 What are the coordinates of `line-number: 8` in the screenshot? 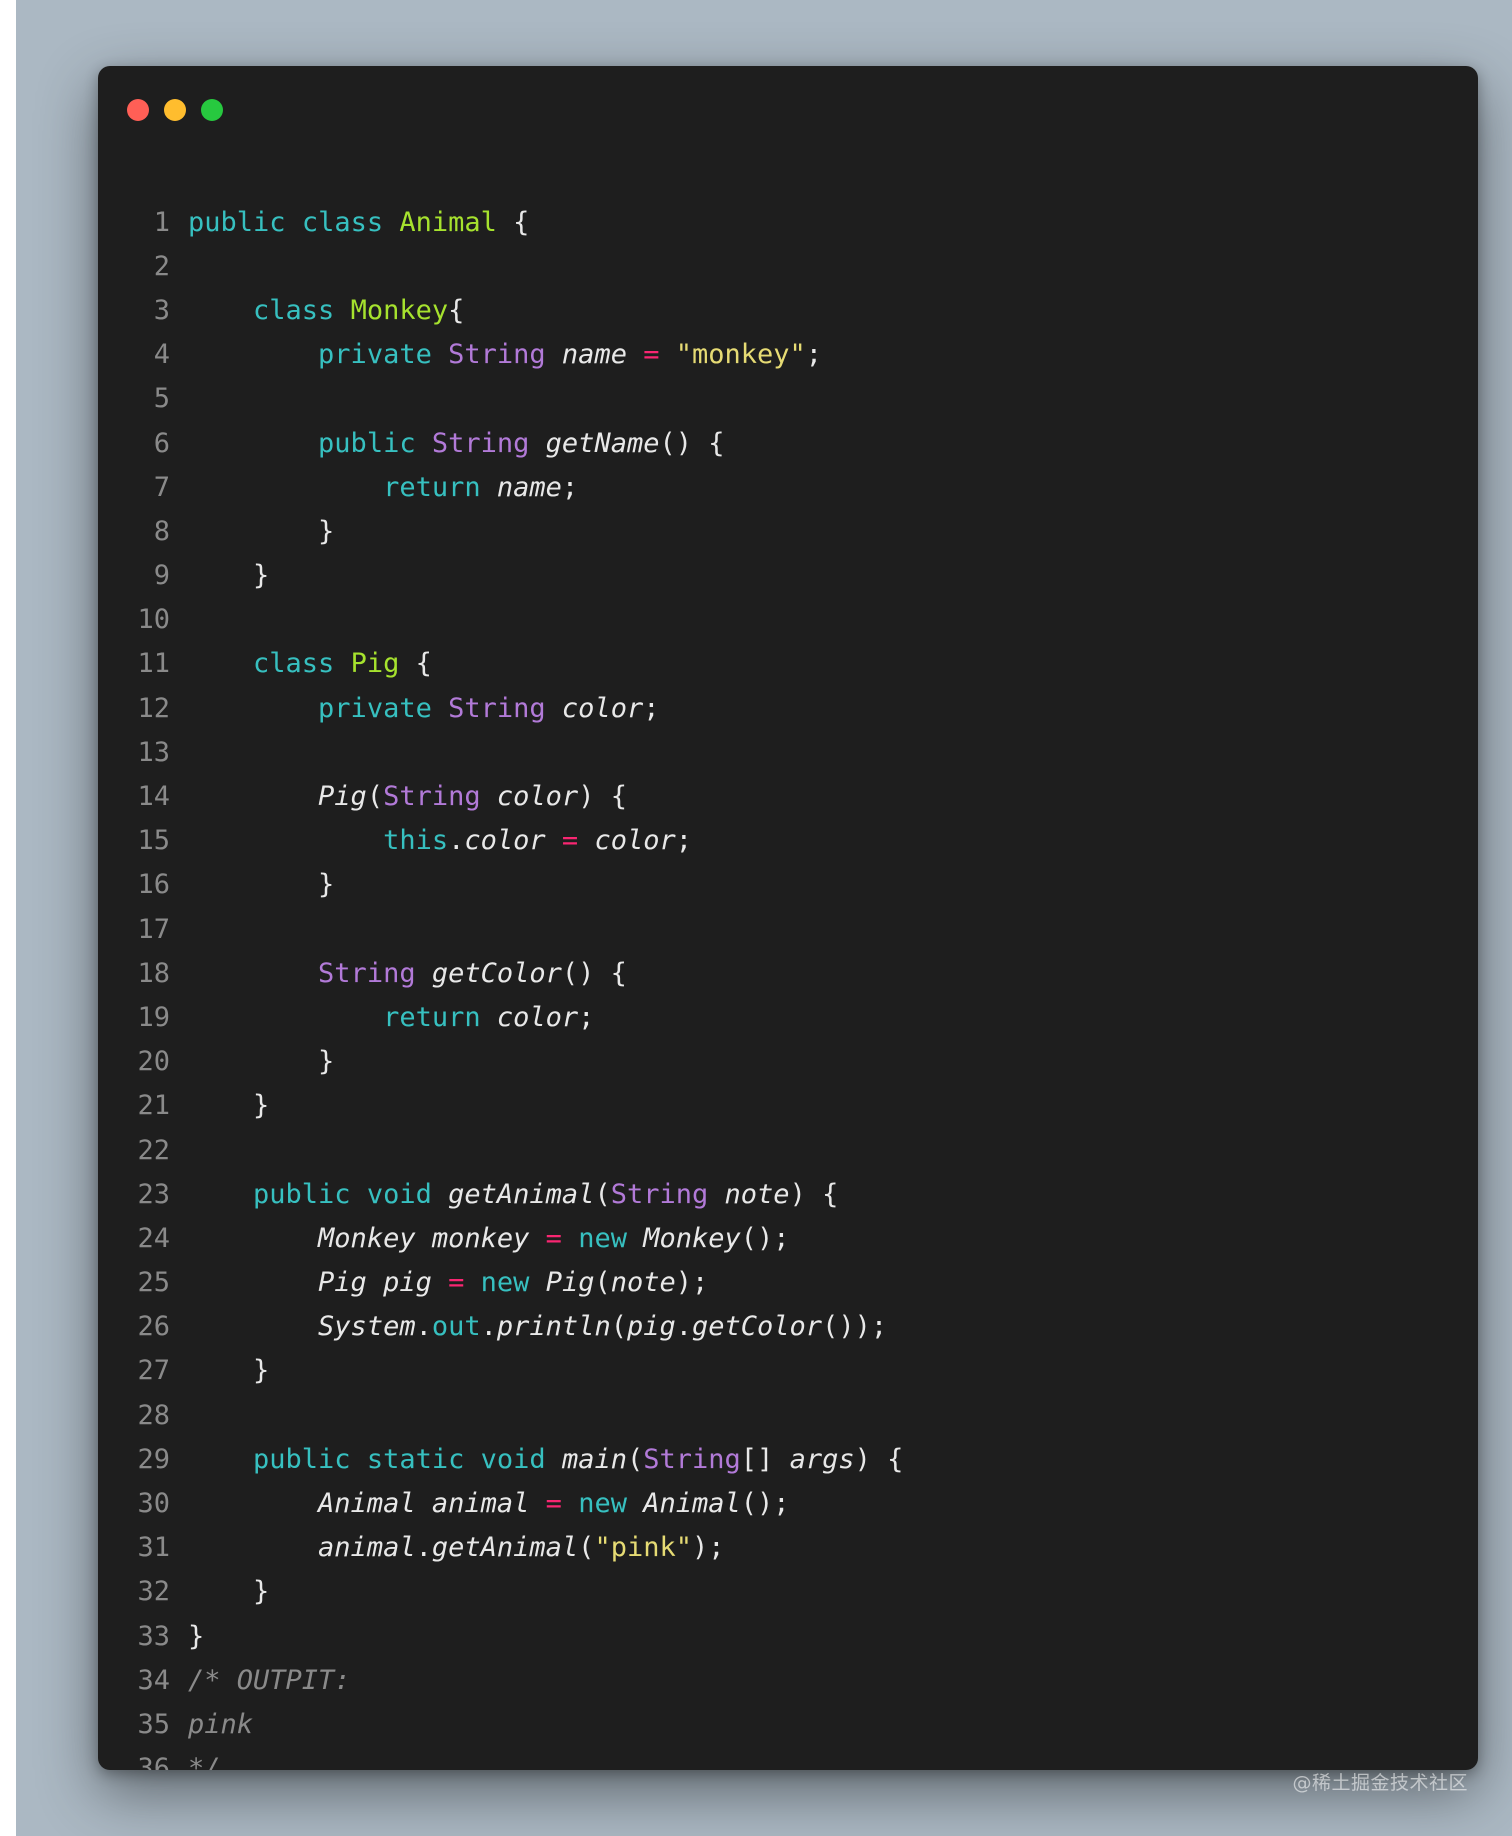 It's located at (161, 531).